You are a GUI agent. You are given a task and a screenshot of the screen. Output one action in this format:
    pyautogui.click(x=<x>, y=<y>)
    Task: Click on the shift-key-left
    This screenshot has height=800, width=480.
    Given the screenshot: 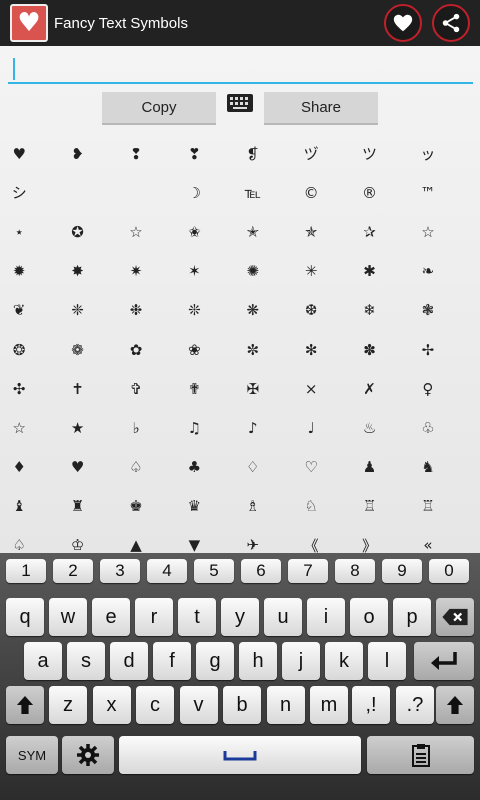 What is the action you would take?
    pyautogui.click(x=25, y=705)
    